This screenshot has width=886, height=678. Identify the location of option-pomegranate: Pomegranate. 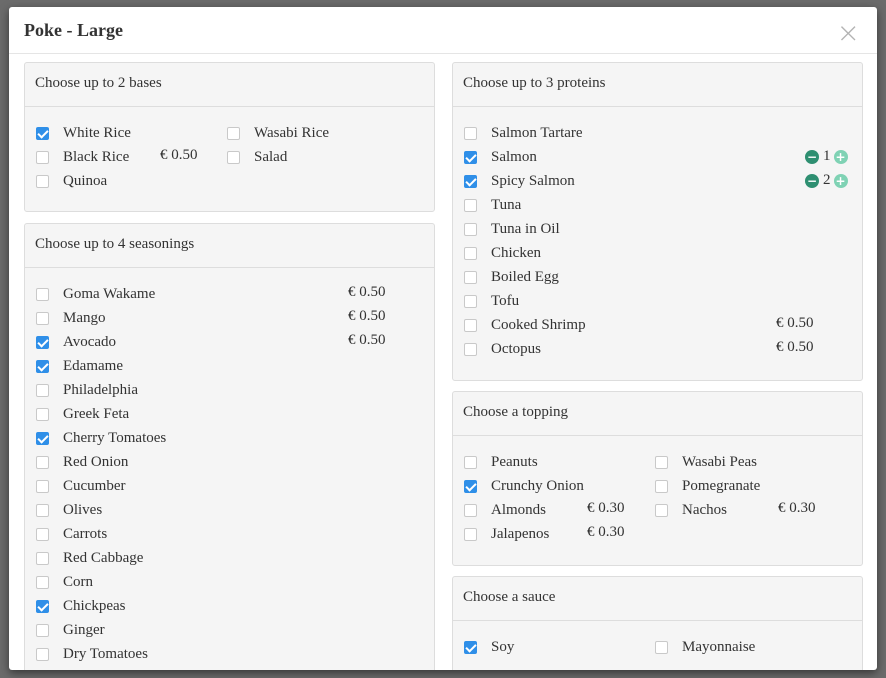
(707, 486).